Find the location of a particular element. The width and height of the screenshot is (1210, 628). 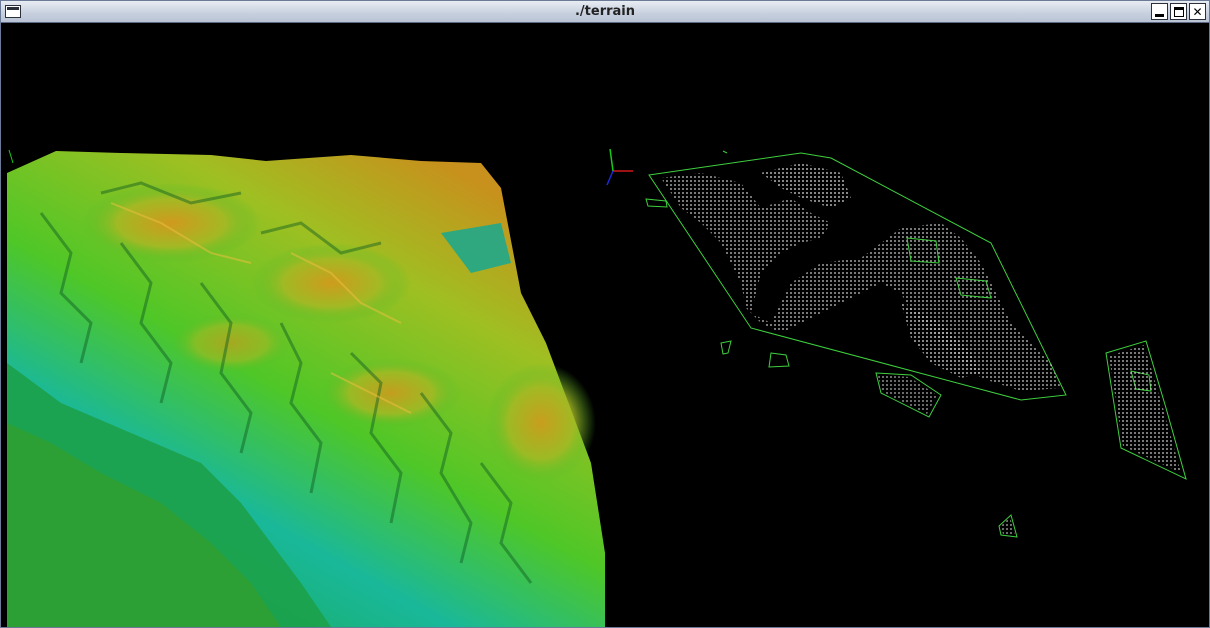

point-cloud is located at coordinates (861, 277).